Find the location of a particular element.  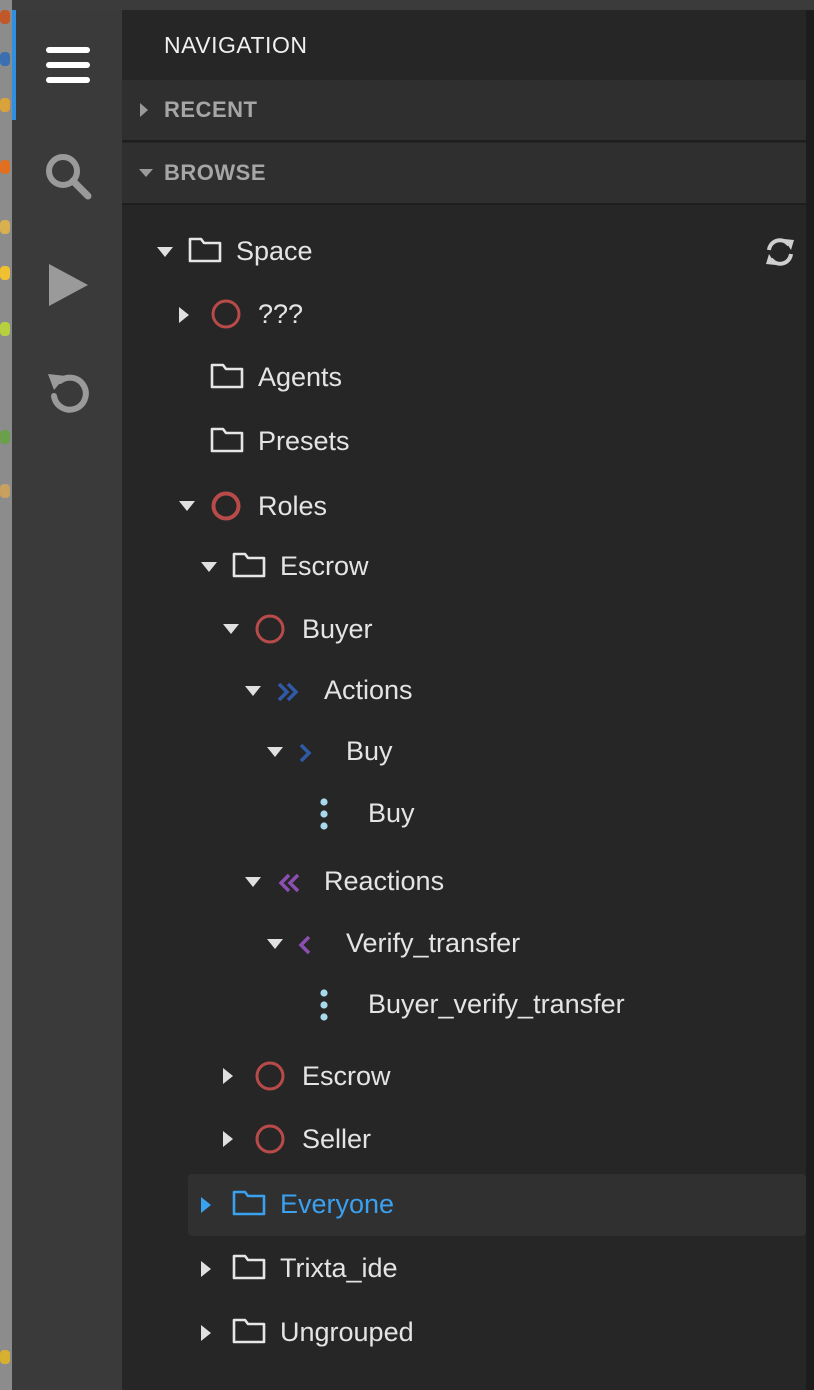

panel-title: NAVIGATION is located at coordinates (236, 45).